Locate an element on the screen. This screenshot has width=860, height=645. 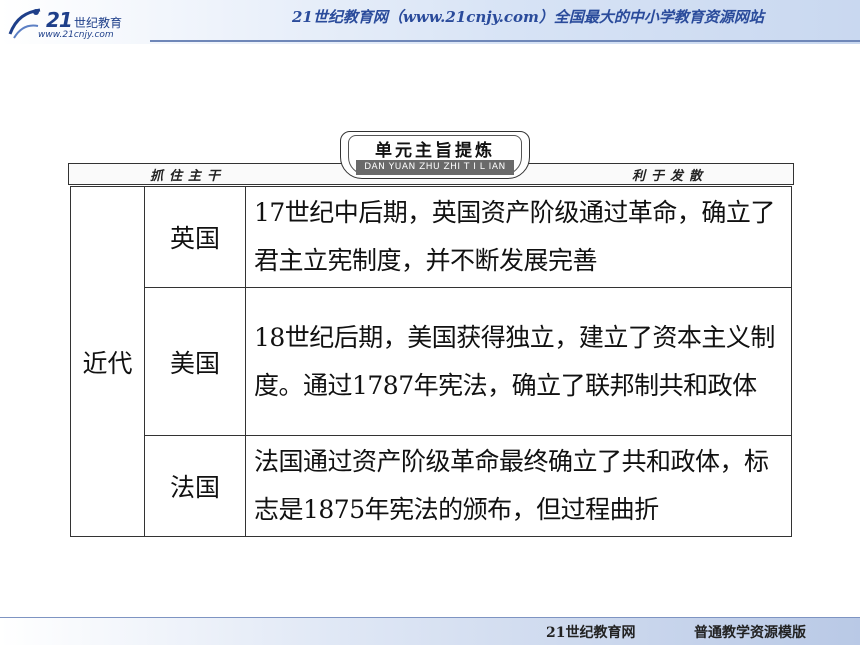
footer-template-label: 普通教学资源模版 is located at coordinates (750, 633).